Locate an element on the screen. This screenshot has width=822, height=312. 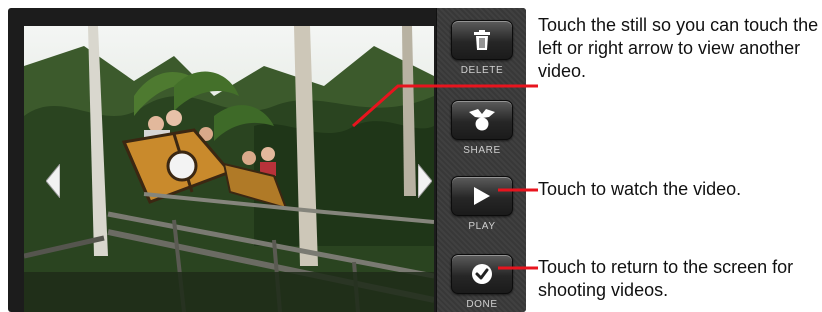
delete-button is located at coordinates (482, 40).